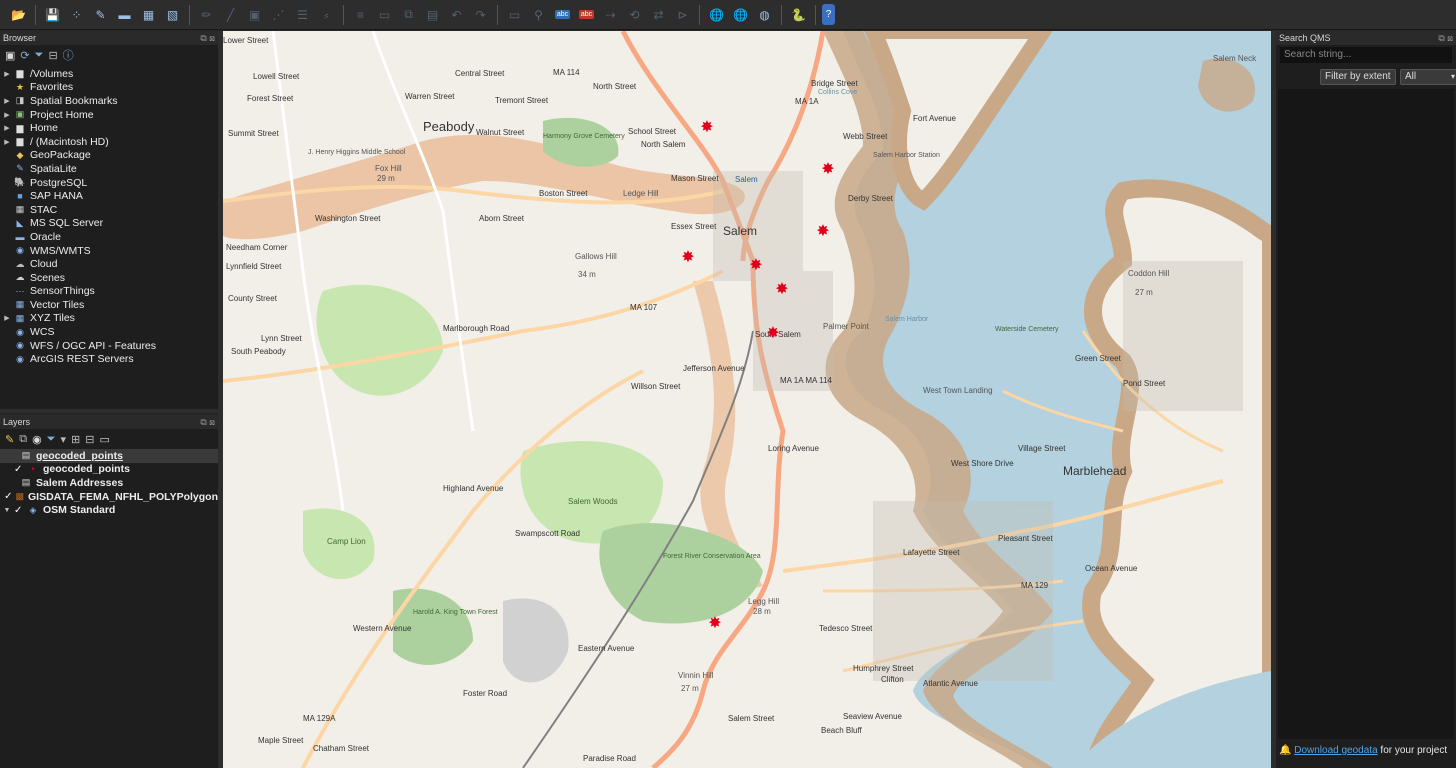 This screenshot has width=1456, height=768. Describe the element at coordinates (109, 264) in the screenshot. I see `browser-item: ☁ Cloud` at that location.